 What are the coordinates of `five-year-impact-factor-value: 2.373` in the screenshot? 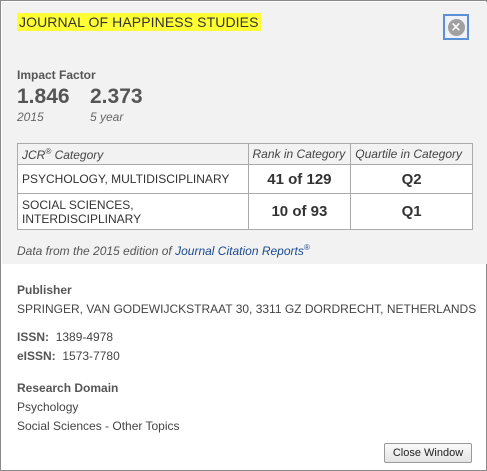 It's located at (116, 96).